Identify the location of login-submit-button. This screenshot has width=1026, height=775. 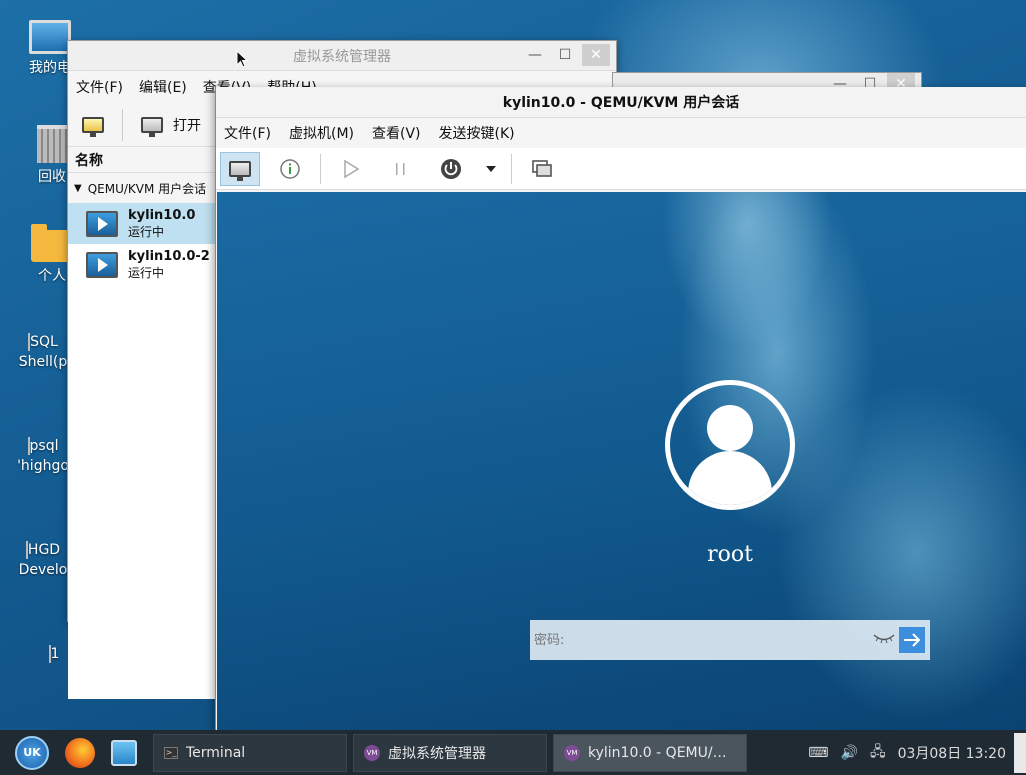
(912, 640).